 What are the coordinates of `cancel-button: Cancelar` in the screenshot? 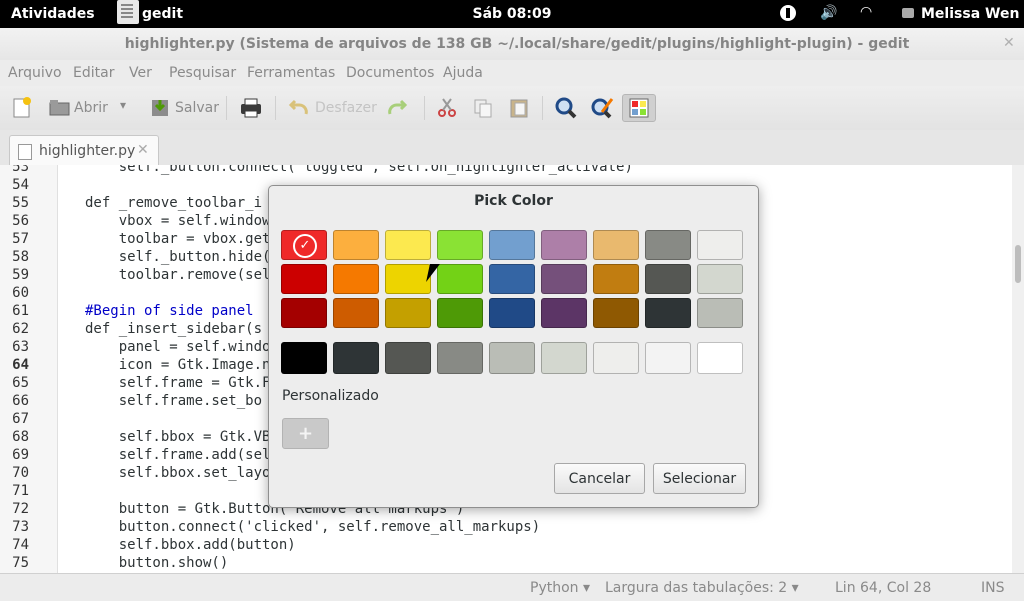 It's located at (599, 478).